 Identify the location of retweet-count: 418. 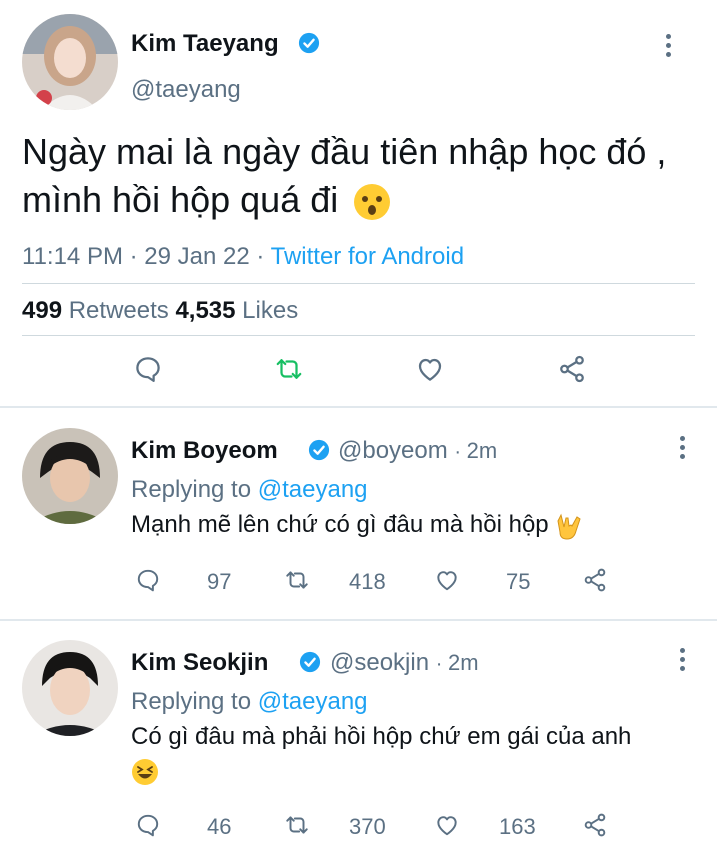
(367, 581).